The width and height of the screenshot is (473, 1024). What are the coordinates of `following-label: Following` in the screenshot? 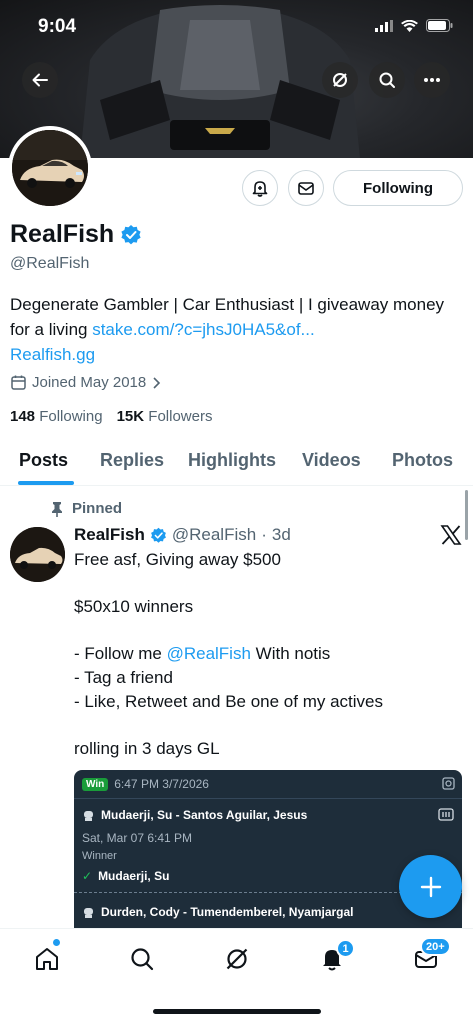 It's located at (71, 416).